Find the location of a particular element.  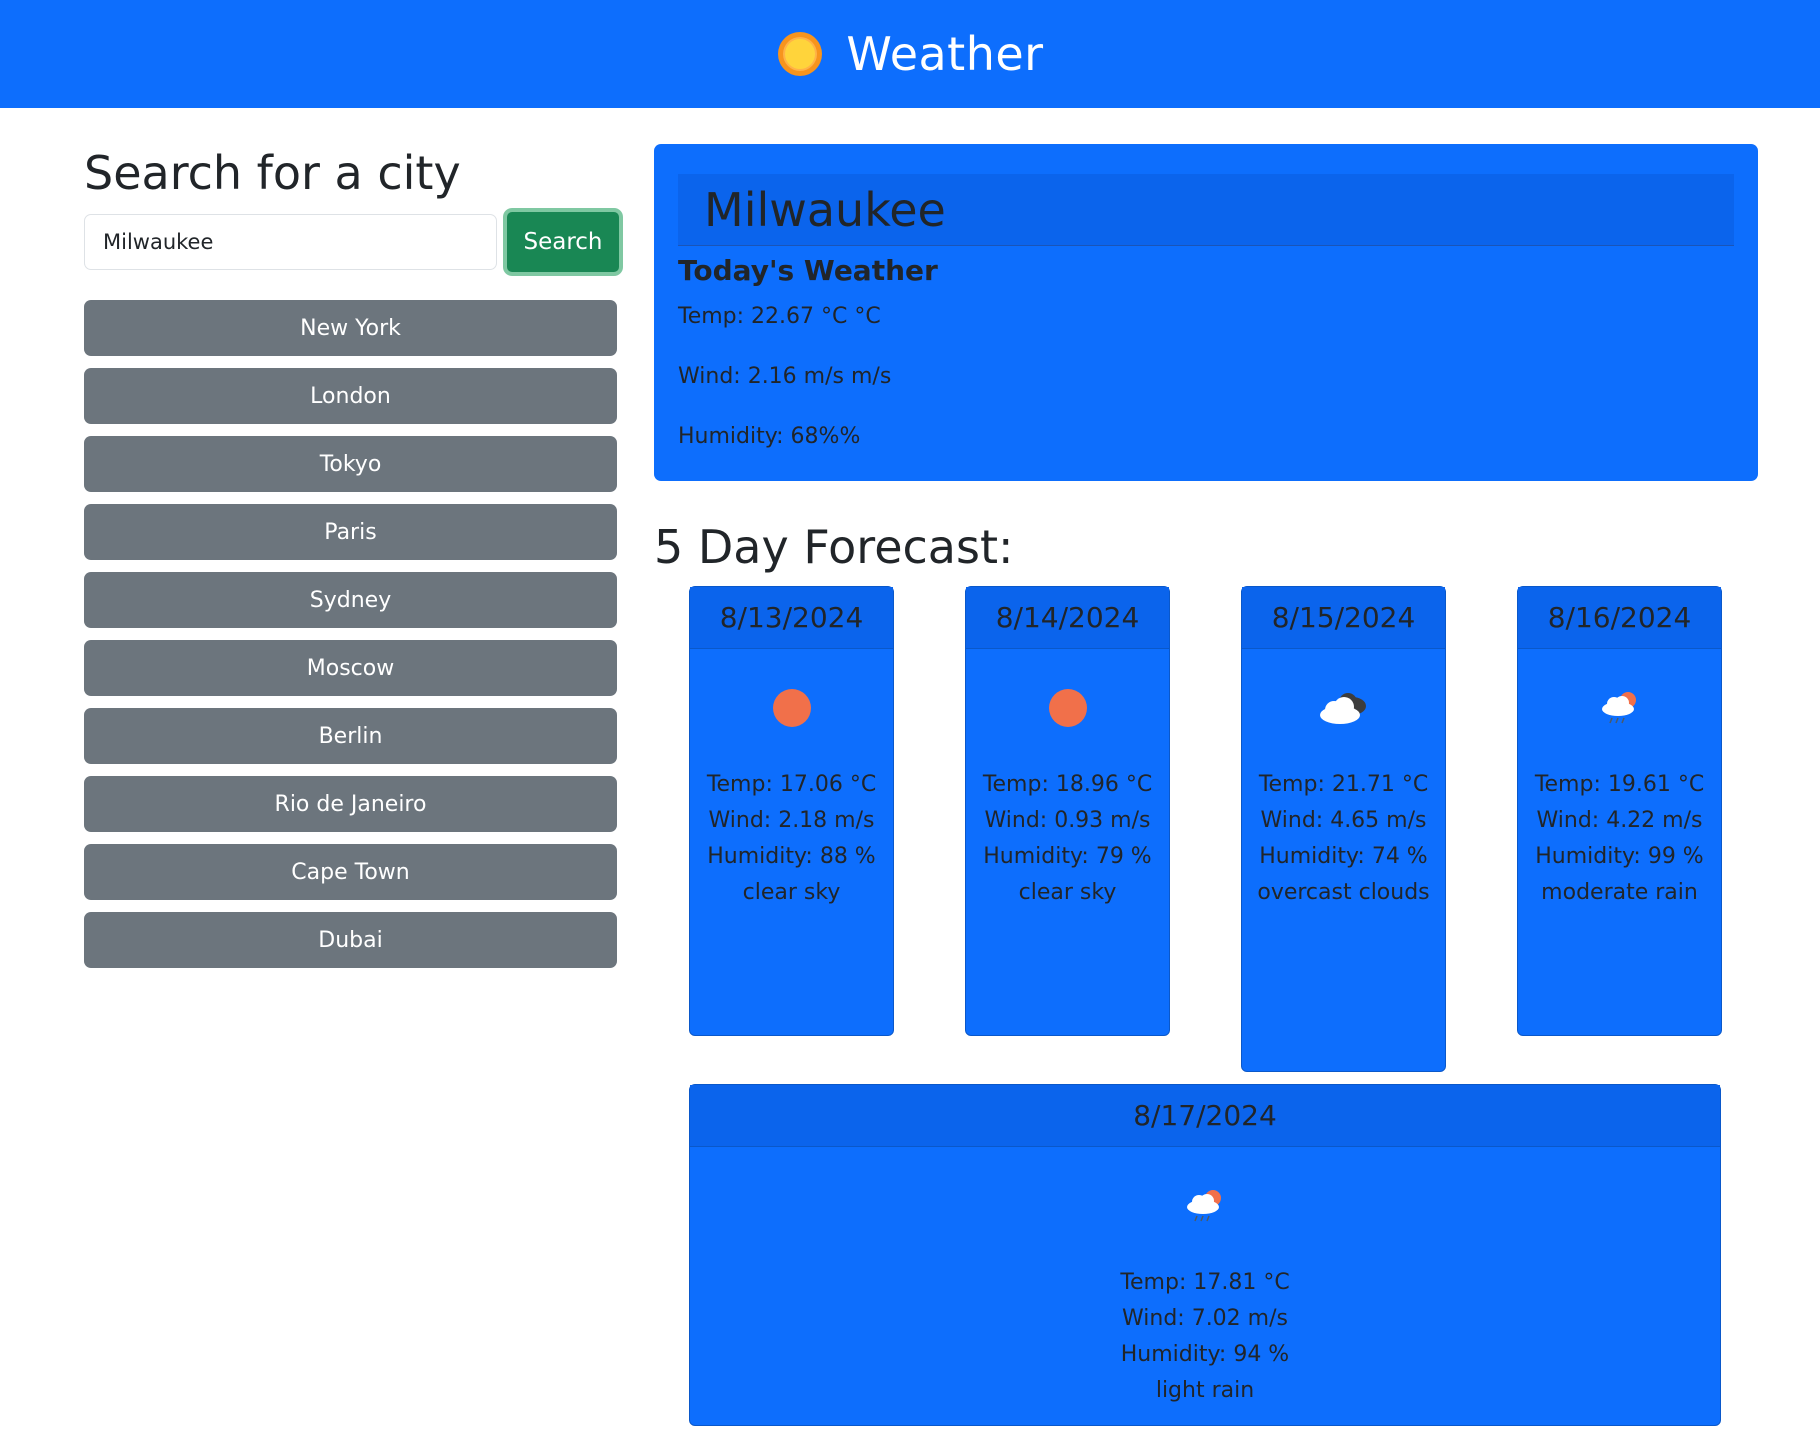

todays-weather-title: Today's Weather is located at coordinates (808, 270).